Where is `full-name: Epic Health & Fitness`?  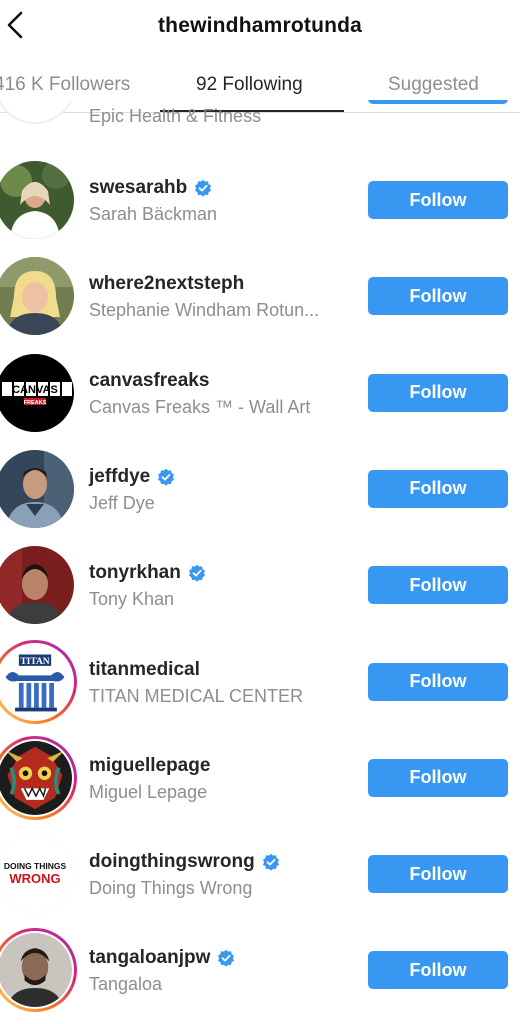 full-name: Epic Health & Fitness is located at coordinates (175, 116).